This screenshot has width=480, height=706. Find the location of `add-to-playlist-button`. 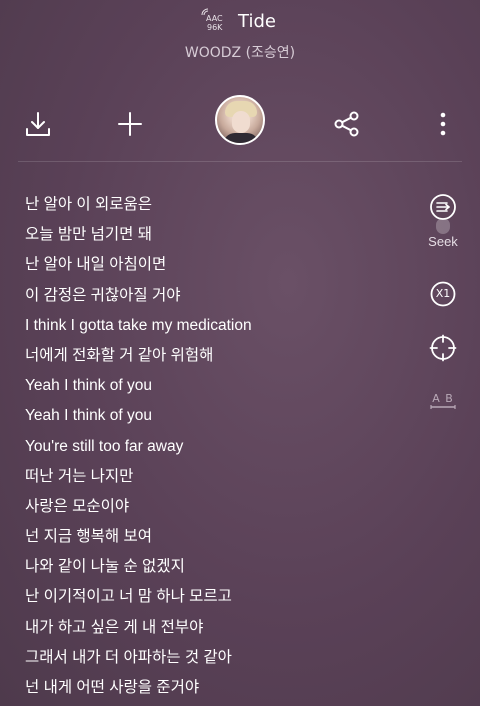

add-to-playlist-button is located at coordinates (130, 124).